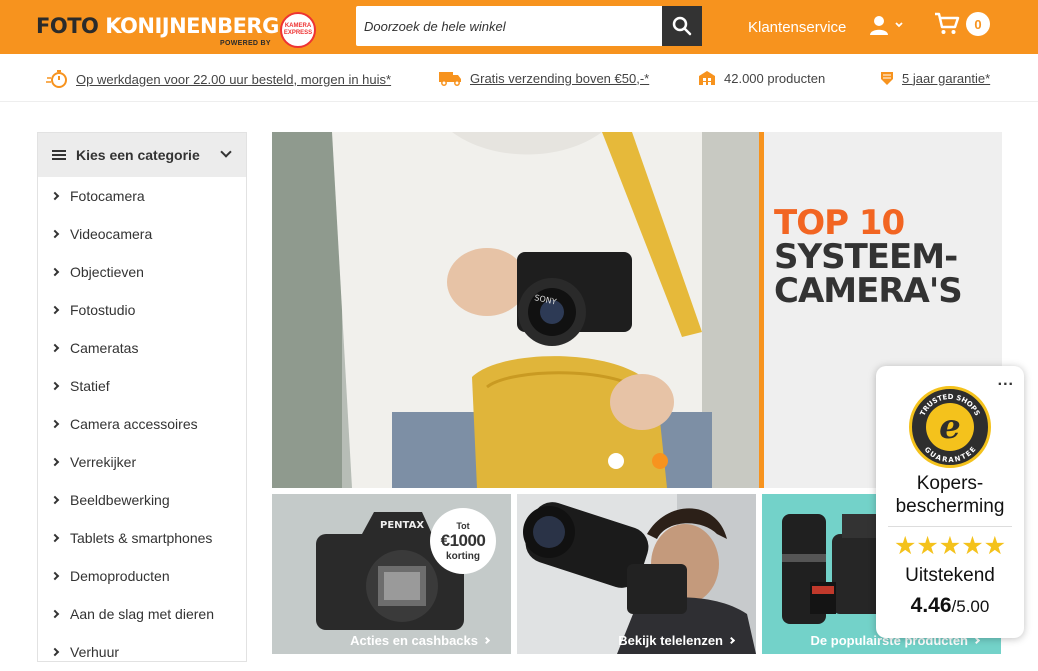  Describe the element at coordinates (56, 79) in the screenshot. I see `stopwatch-icon` at that location.